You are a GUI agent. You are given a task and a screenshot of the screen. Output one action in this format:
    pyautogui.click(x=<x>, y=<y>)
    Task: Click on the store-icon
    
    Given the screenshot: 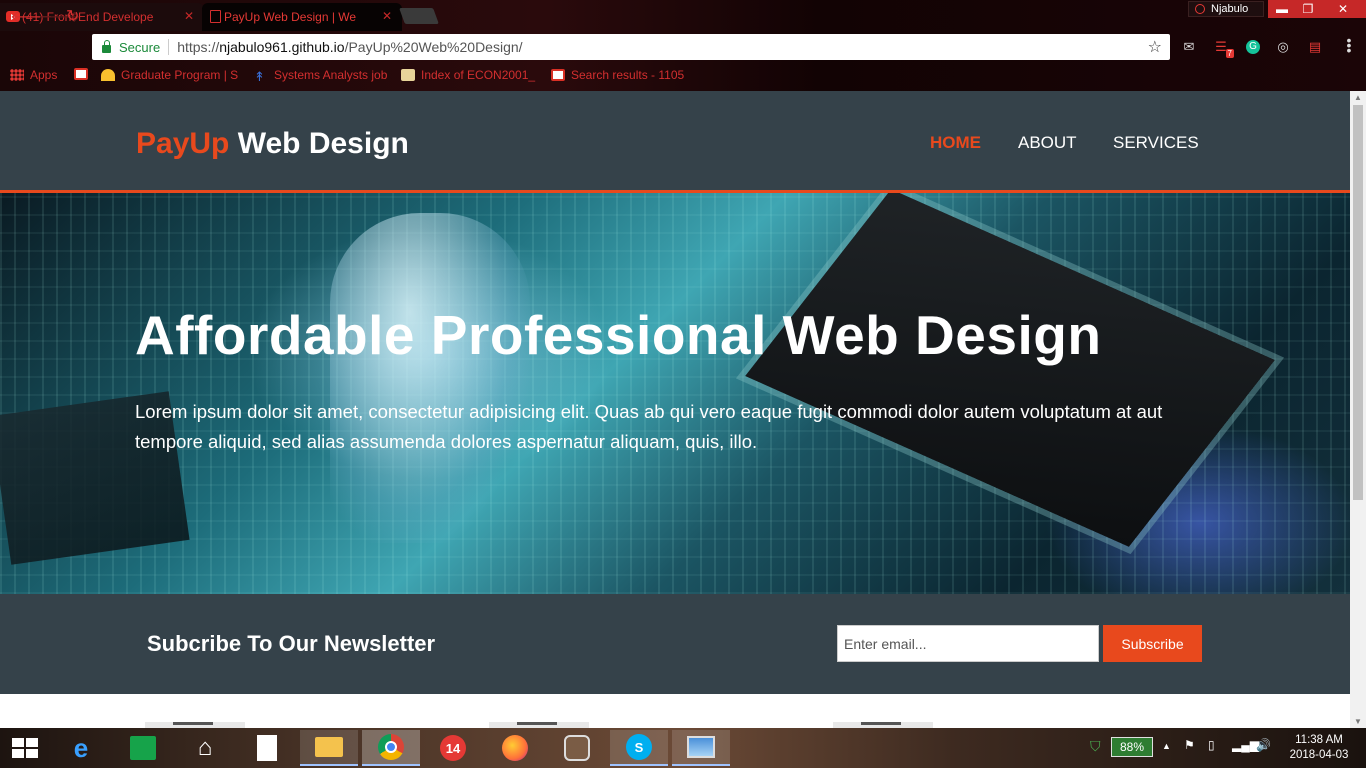 What is the action you would take?
    pyautogui.click(x=143, y=748)
    